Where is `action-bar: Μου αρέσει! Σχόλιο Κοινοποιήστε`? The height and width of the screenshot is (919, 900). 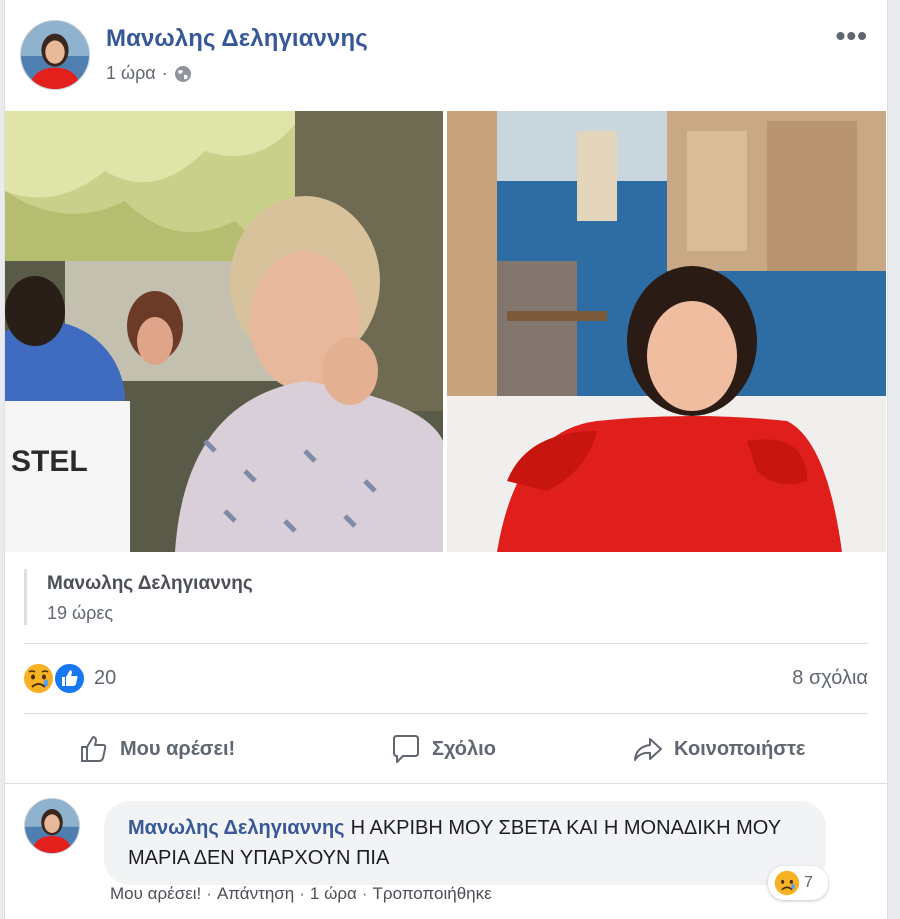
action-bar: Μου αρέσει! Σχόλιο Κοινοποιήστε is located at coordinates (446, 749).